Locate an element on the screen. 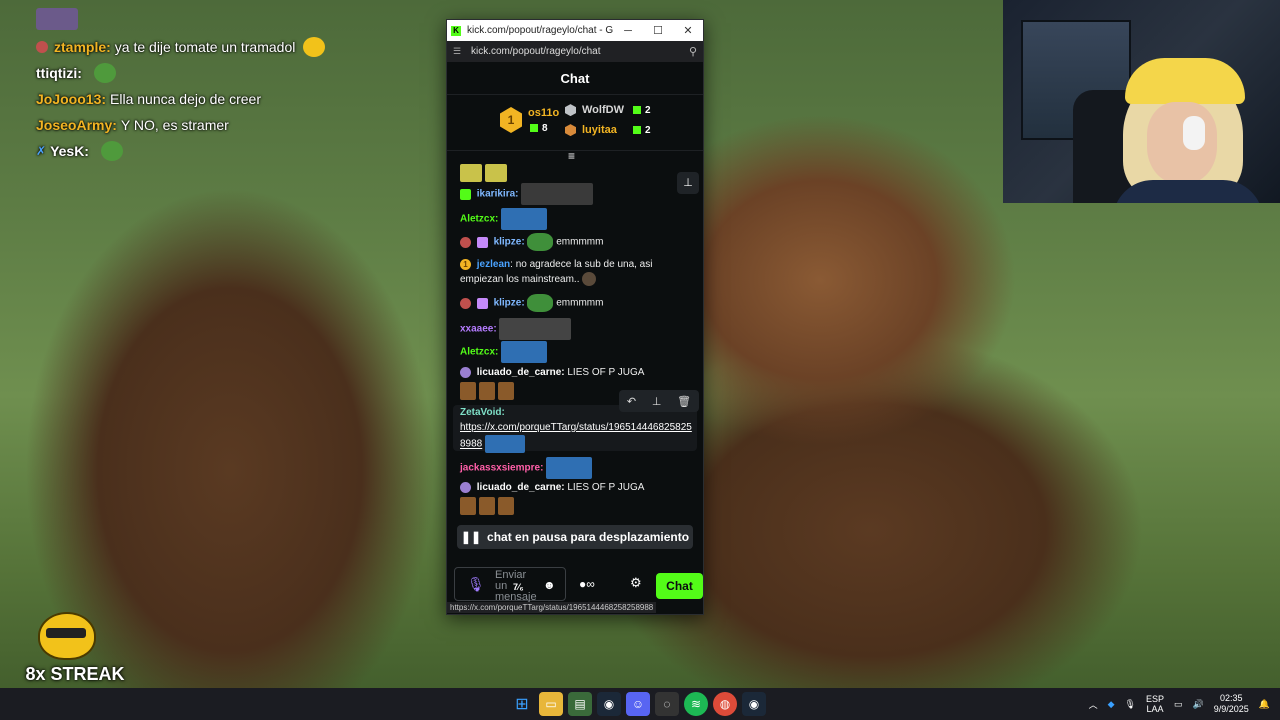 This screenshot has width=1280, height=720. gift-leaderboard: 1 os11o 8 WolfDW 2 luyitaa 2 is located at coordinates (575, 123).